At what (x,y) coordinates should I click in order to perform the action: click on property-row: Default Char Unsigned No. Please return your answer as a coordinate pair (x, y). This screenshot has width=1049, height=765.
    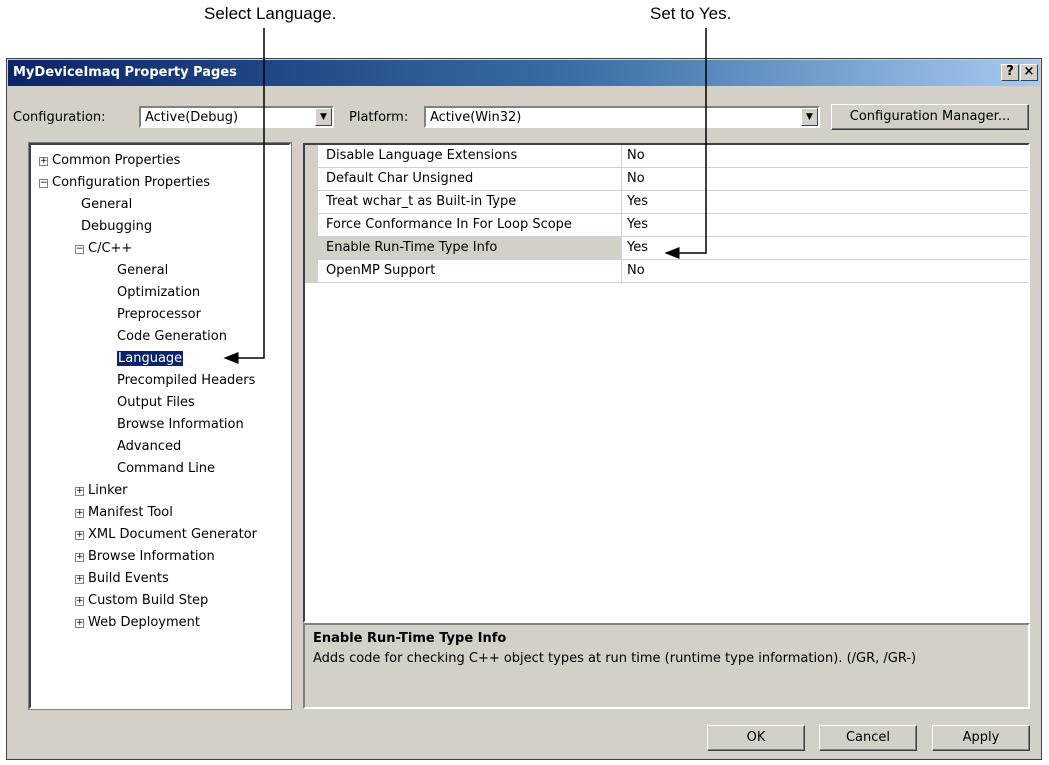
    Looking at the image, I should click on (666, 179).